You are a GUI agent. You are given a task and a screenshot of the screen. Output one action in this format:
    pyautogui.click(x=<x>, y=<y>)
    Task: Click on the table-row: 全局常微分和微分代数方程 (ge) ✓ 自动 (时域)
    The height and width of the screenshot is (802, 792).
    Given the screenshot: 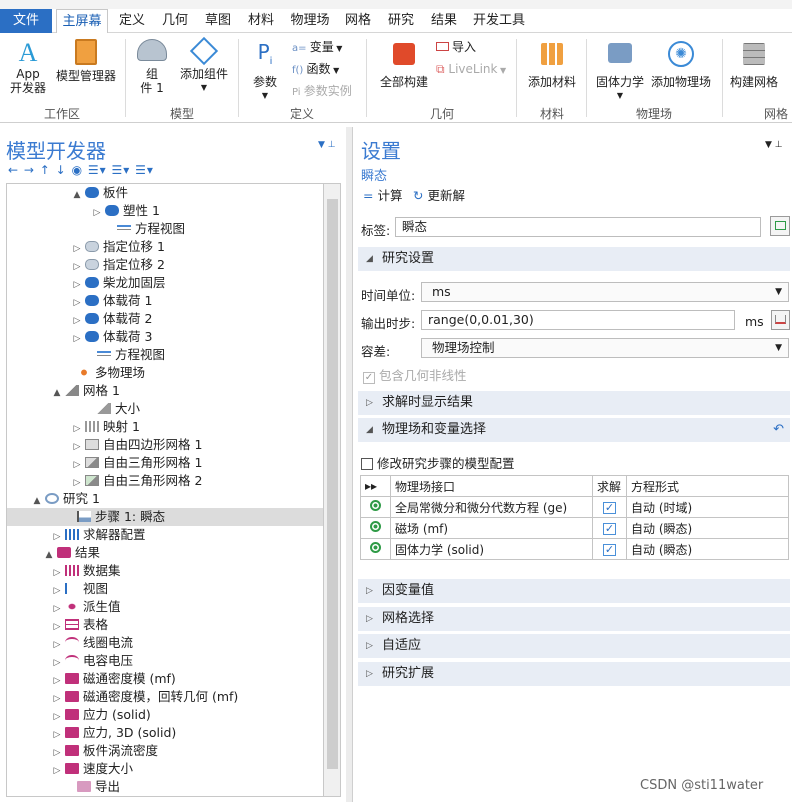 What is the action you would take?
    pyautogui.click(x=574, y=507)
    